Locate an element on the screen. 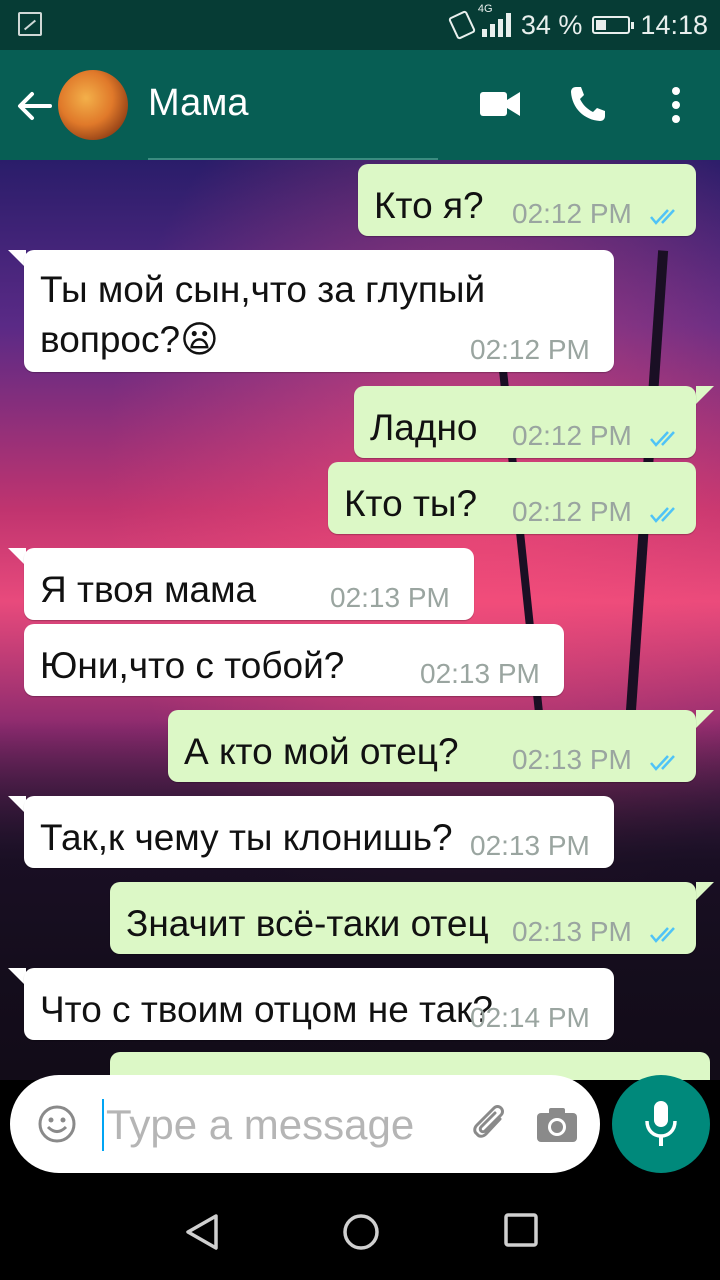 This screenshot has height=1280, width=720. message-text: Я твоя мама is located at coordinates (148, 589).